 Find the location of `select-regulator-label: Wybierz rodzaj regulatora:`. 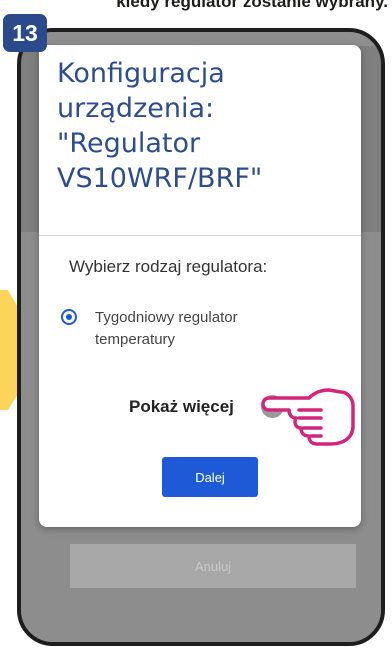

select-regulator-label: Wybierz rodzaj regulatora: is located at coordinates (168, 266).